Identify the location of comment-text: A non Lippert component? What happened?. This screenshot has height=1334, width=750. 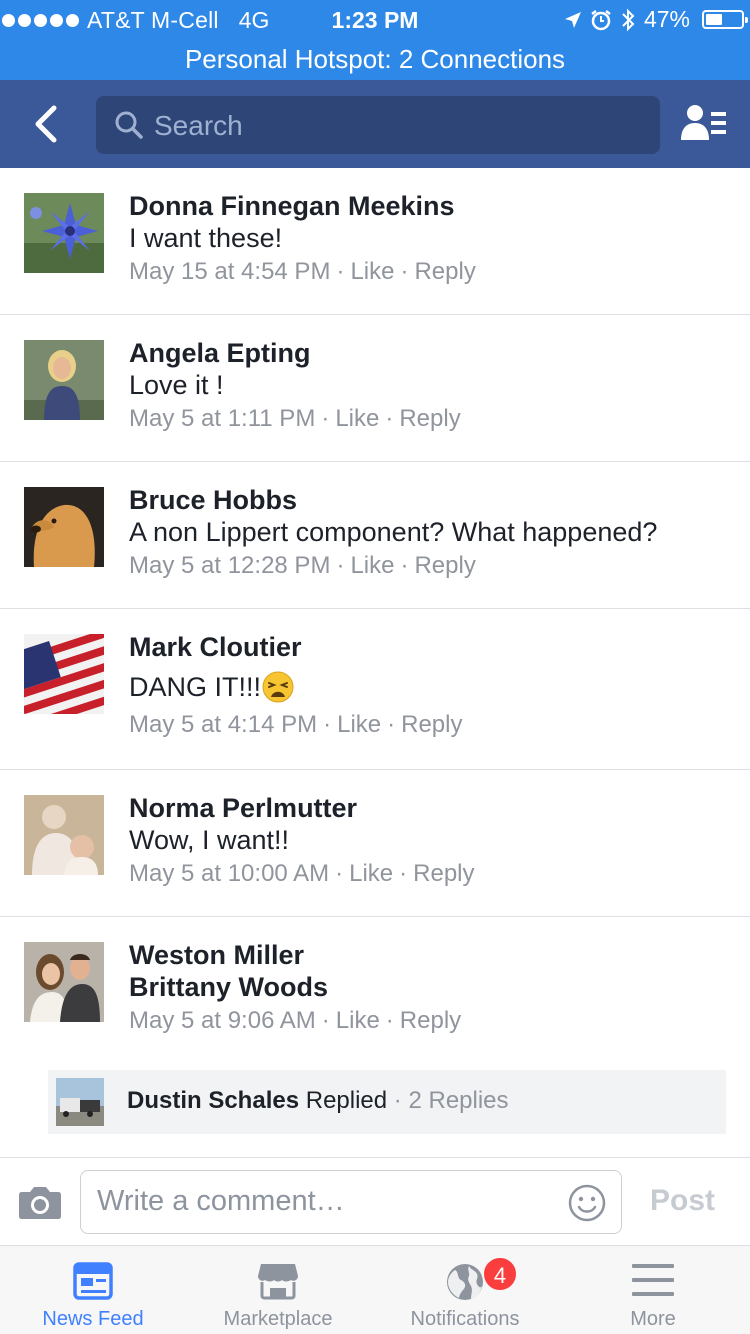
(393, 532).